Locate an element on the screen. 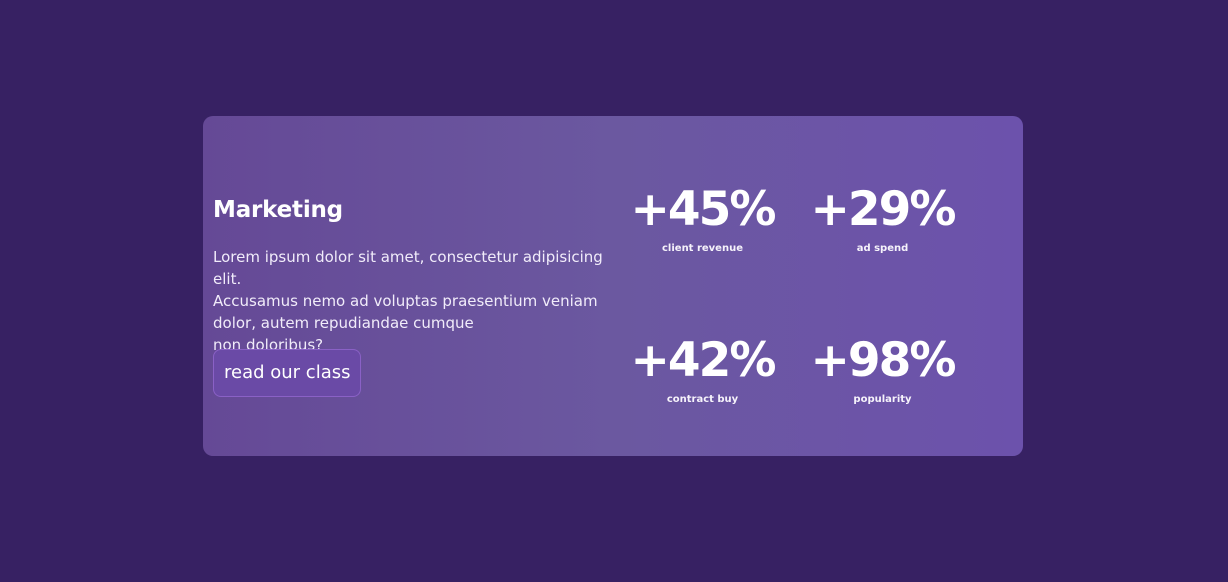 The height and width of the screenshot is (582, 1228). stat-value: +29% is located at coordinates (883, 209).